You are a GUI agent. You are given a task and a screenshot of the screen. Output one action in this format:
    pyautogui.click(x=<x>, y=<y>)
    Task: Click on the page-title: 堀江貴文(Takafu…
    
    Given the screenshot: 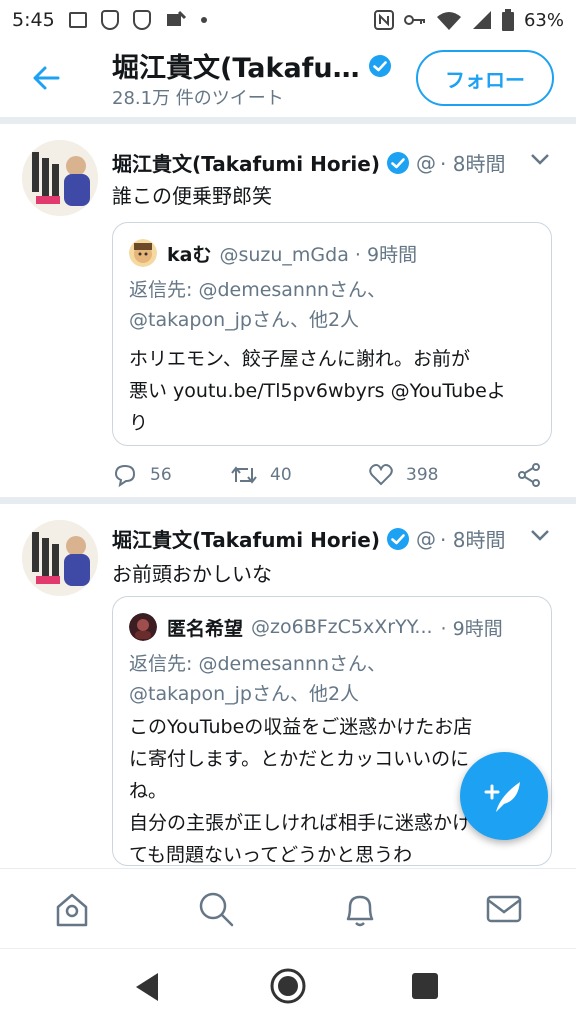 What is the action you would take?
    pyautogui.click(x=252, y=65)
    